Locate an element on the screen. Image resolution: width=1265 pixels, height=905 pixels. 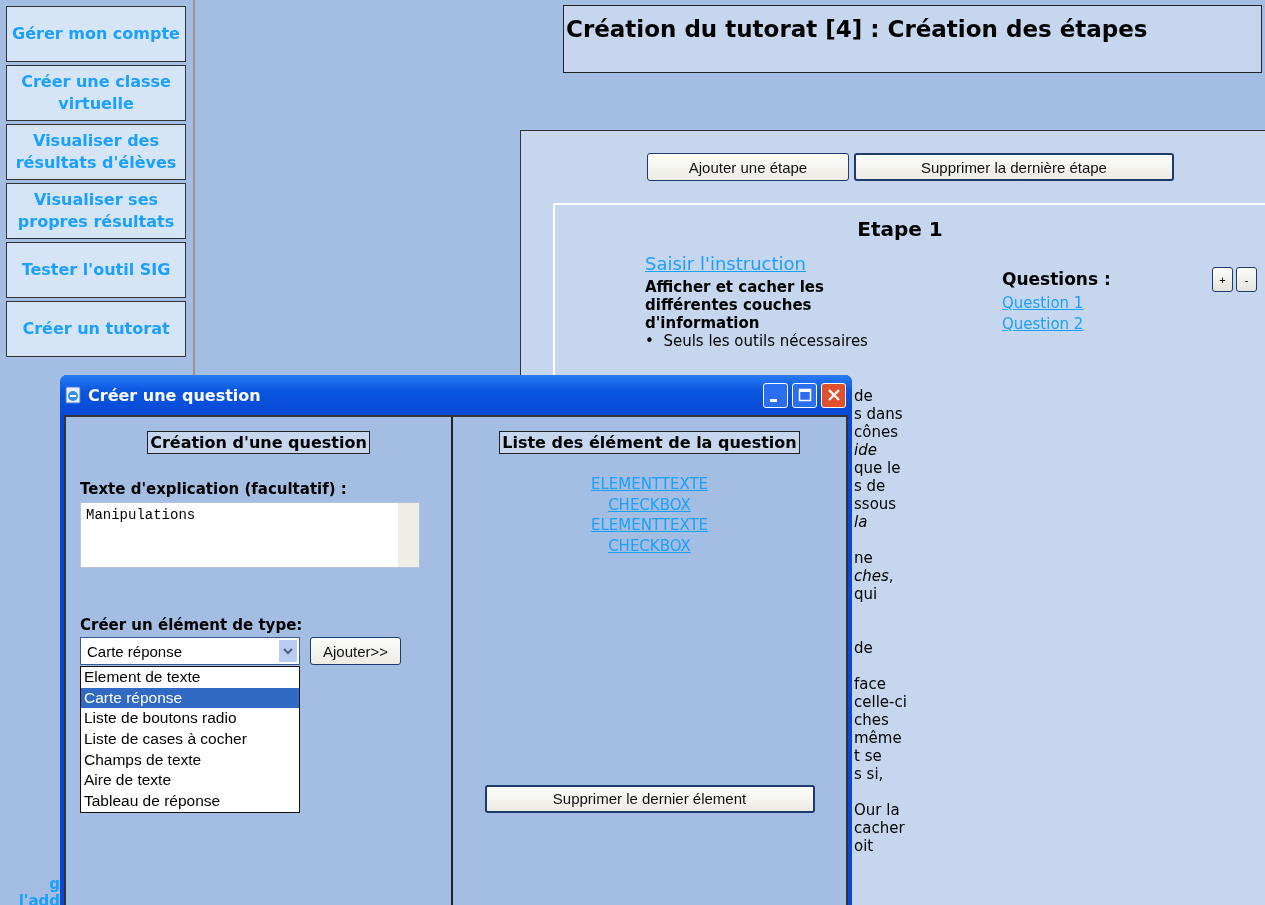
type-dropdown: Carte réponse is located at coordinates (190, 651).